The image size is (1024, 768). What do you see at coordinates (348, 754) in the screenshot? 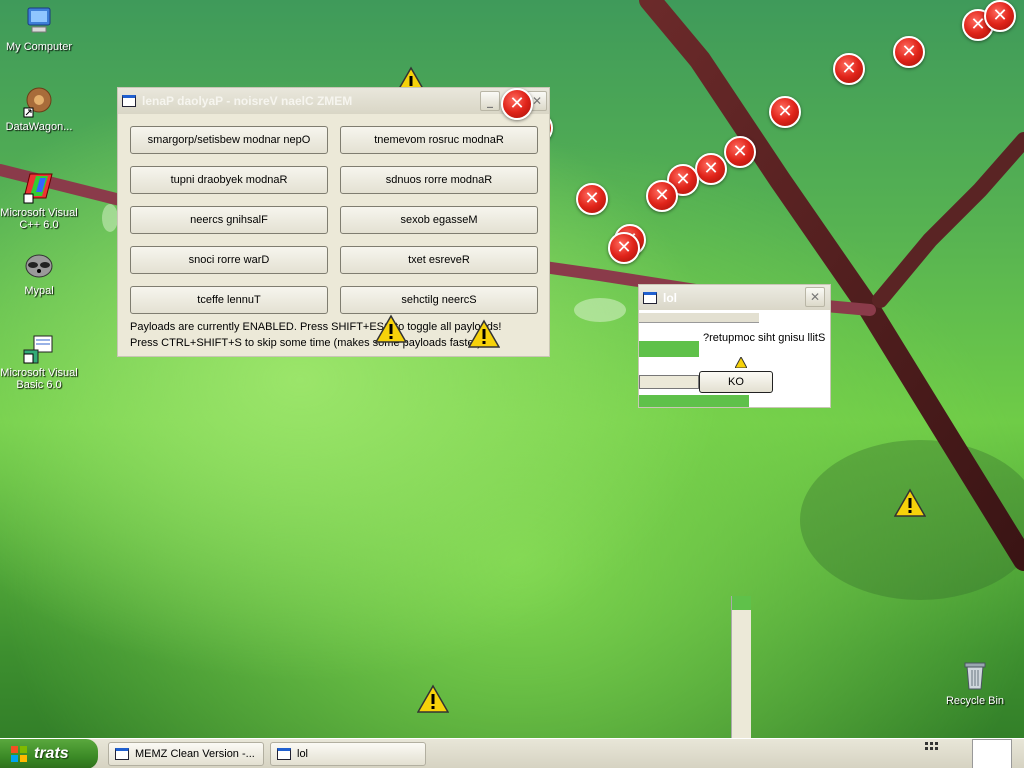
I see `taskbar-item-lol: lol` at bounding box center [348, 754].